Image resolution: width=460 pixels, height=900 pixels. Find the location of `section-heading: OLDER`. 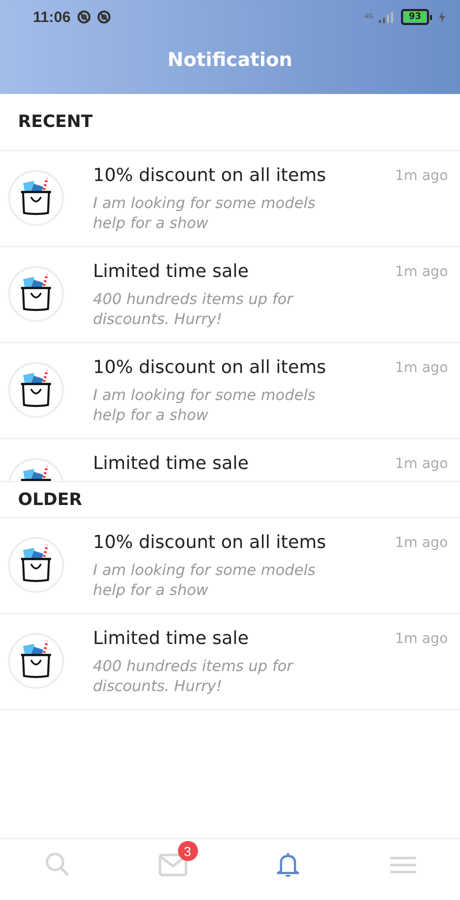

section-heading: OLDER is located at coordinates (230, 500).